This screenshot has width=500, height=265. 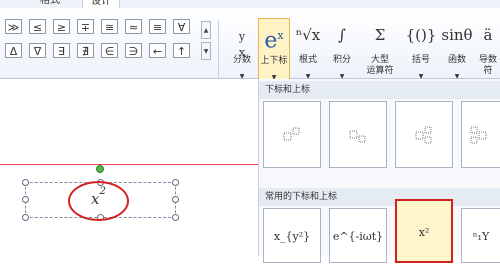 What do you see at coordinates (133, 50) in the screenshot?
I see `symbol-button: ∋` at bounding box center [133, 50].